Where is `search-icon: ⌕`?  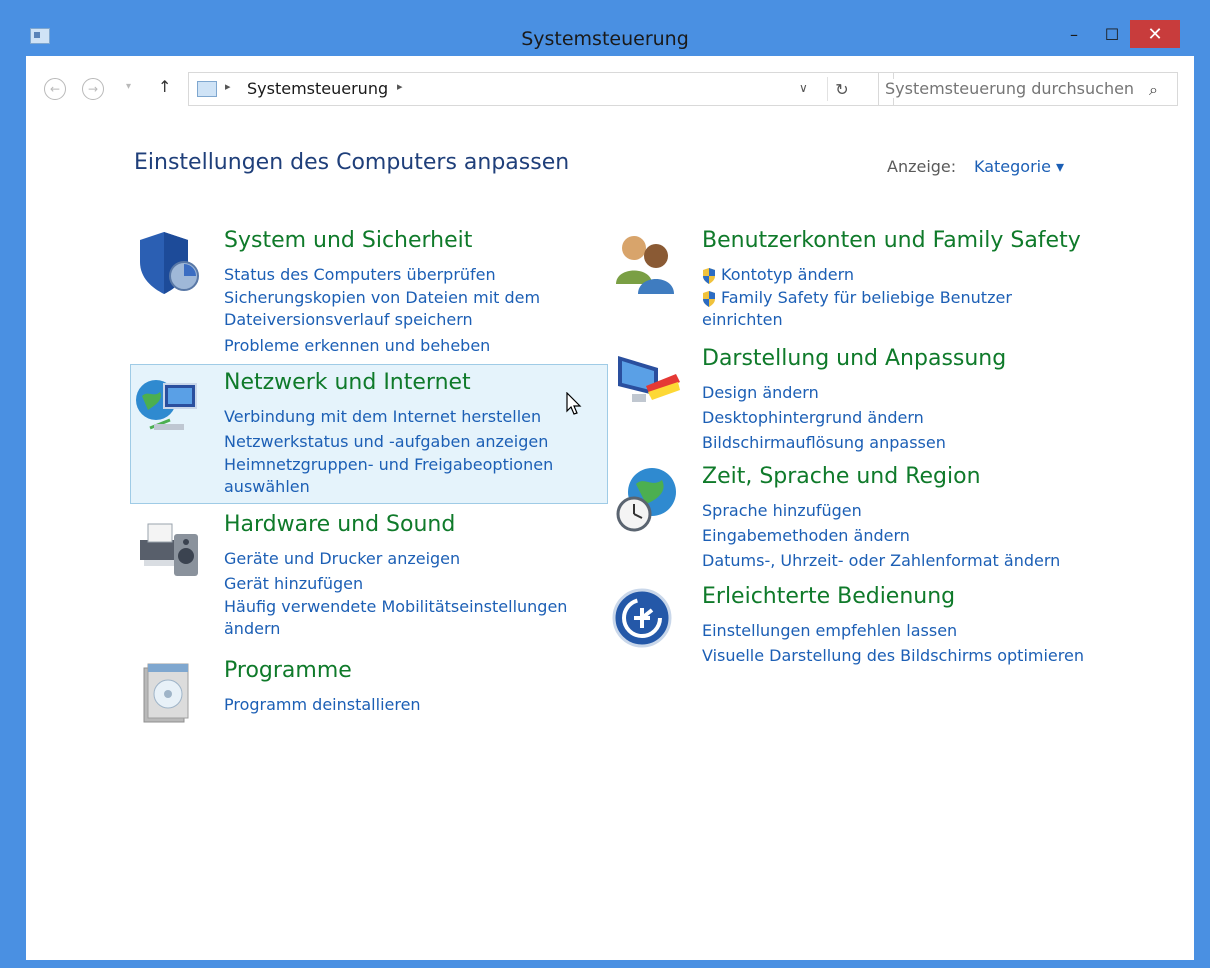 search-icon: ⌕ is located at coordinates (1153, 90).